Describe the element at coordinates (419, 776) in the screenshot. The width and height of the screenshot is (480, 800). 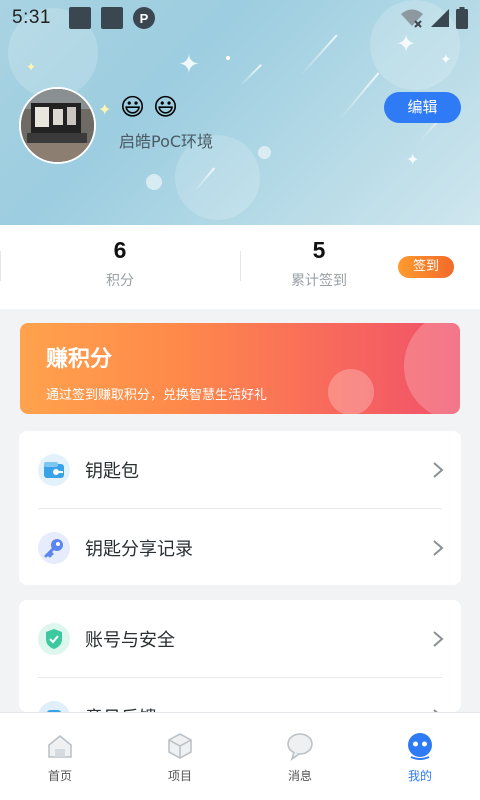
I see `tab-label: 我的` at that location.